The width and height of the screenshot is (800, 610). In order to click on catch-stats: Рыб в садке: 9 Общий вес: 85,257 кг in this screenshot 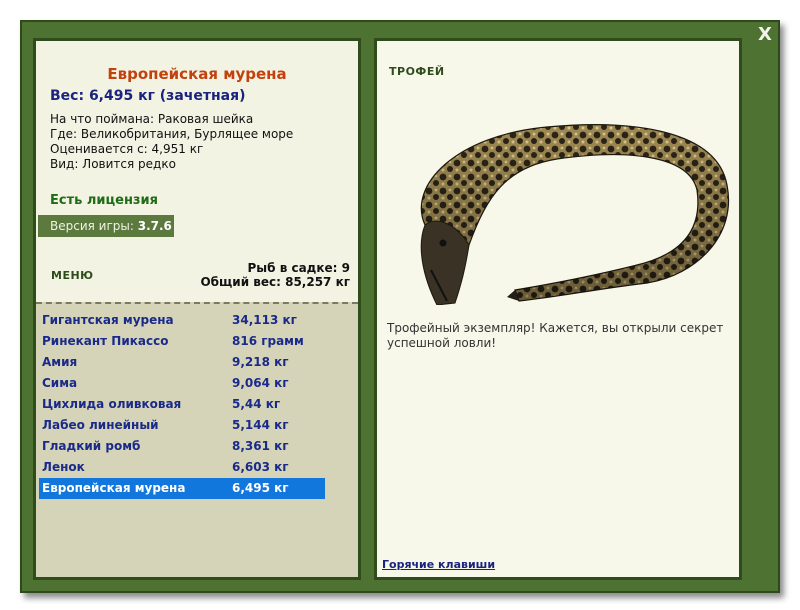, I will do `click(275, 275)`.